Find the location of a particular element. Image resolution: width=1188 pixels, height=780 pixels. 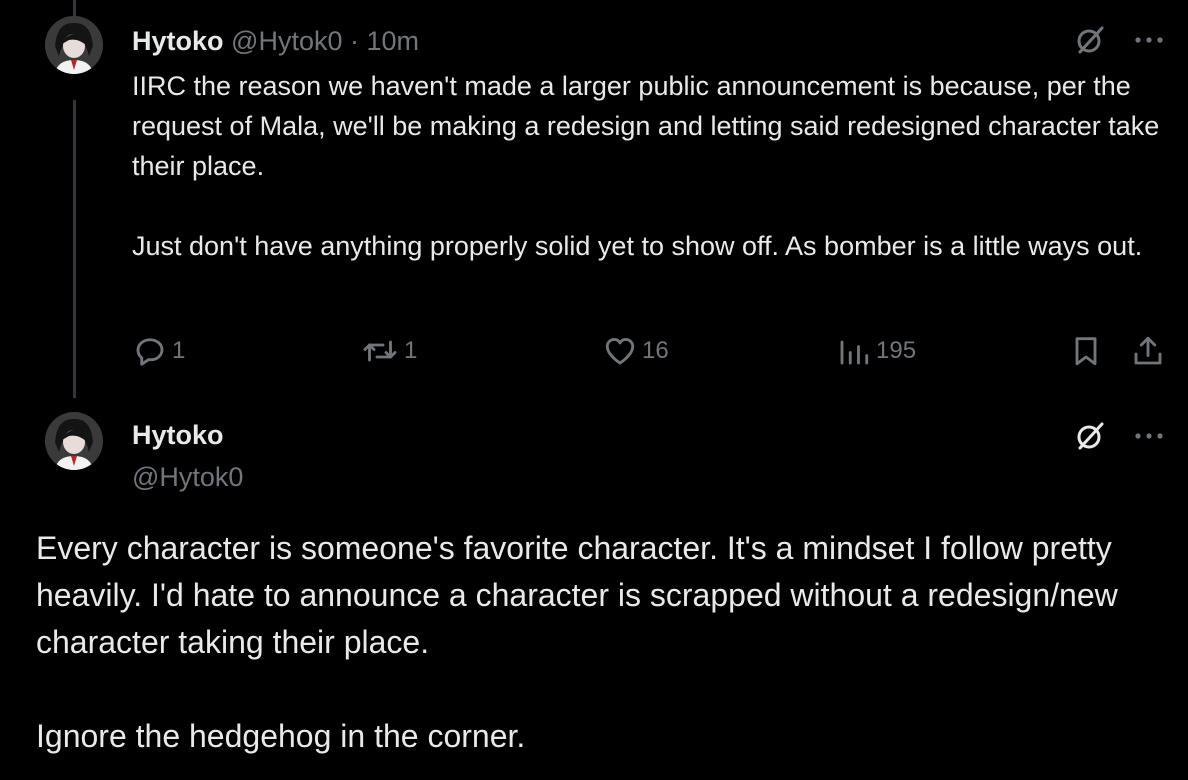

like-count: 16 is located at coordinates (655, 350).